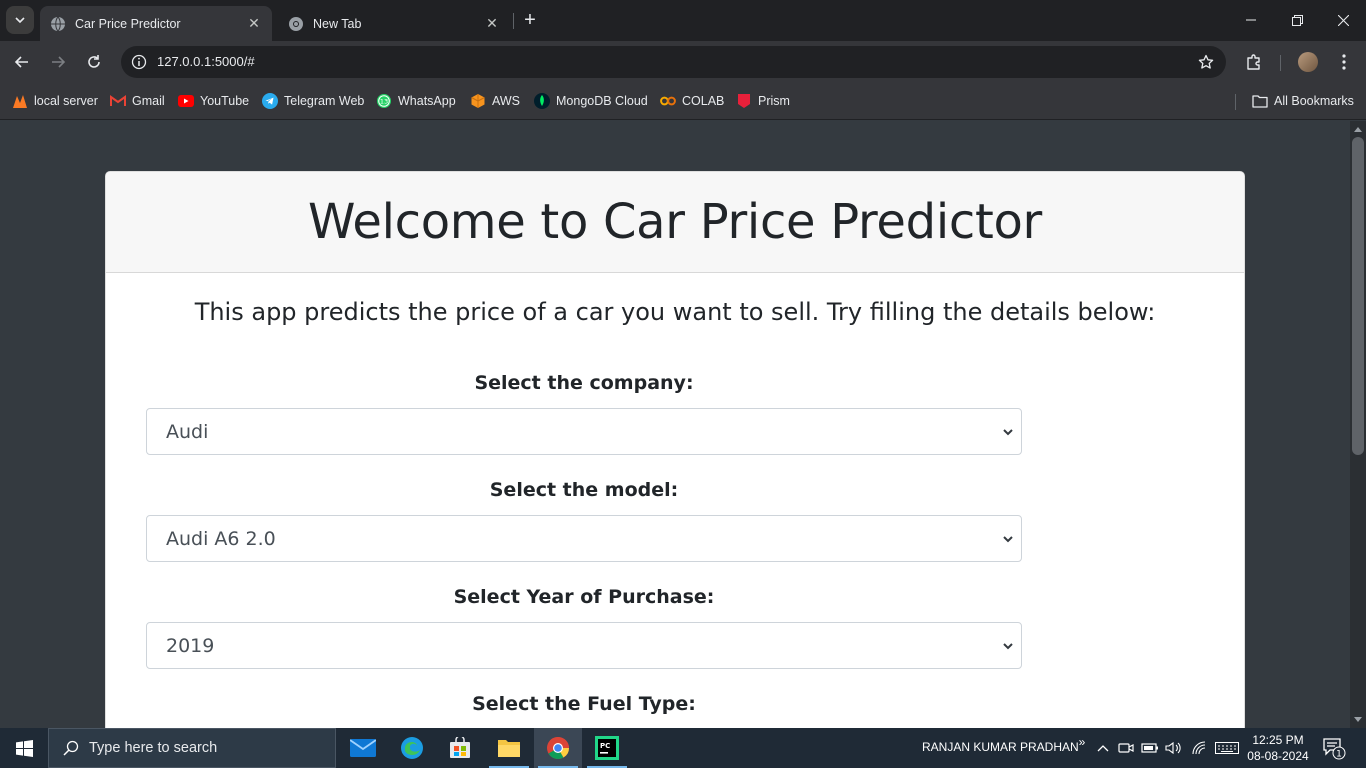 The image size is (1366, 768). Describe the element at coordinates (478, 101) in the screenshot. I see `aws-icon` at that location.